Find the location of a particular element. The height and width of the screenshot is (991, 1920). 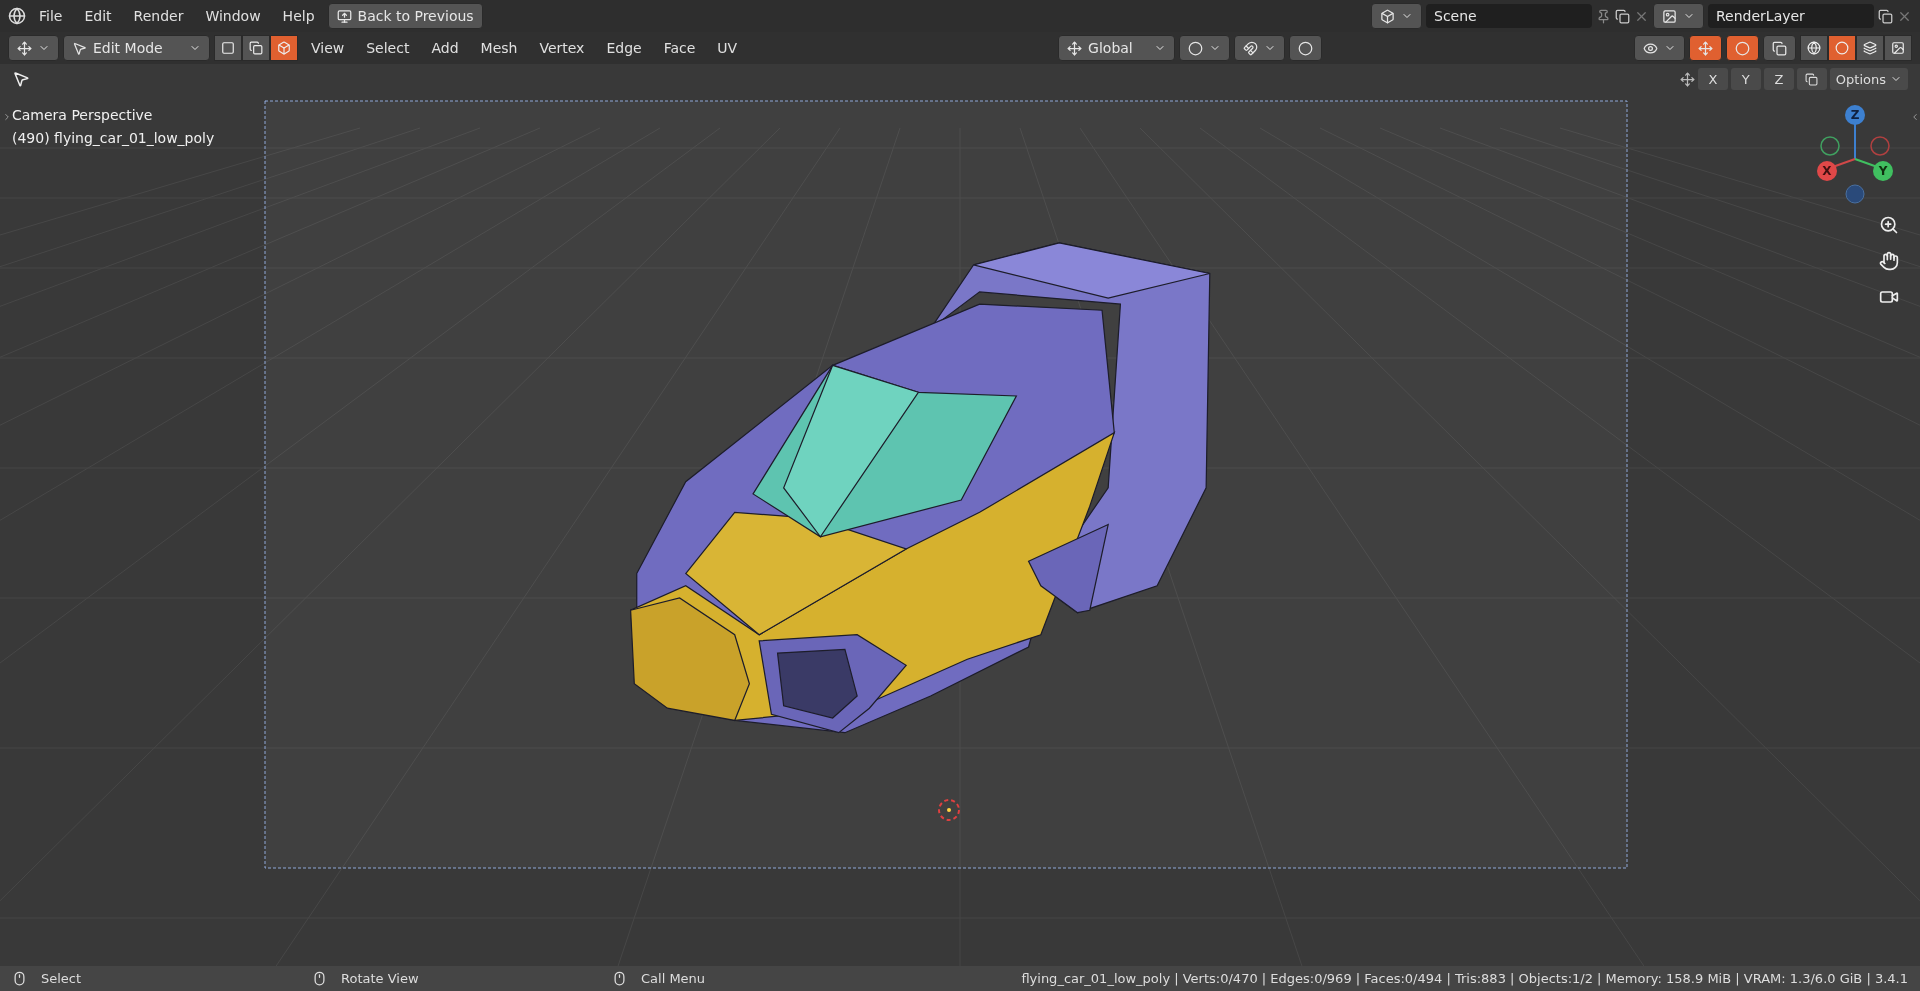

image-icon is located at coordinates (1669, 16).